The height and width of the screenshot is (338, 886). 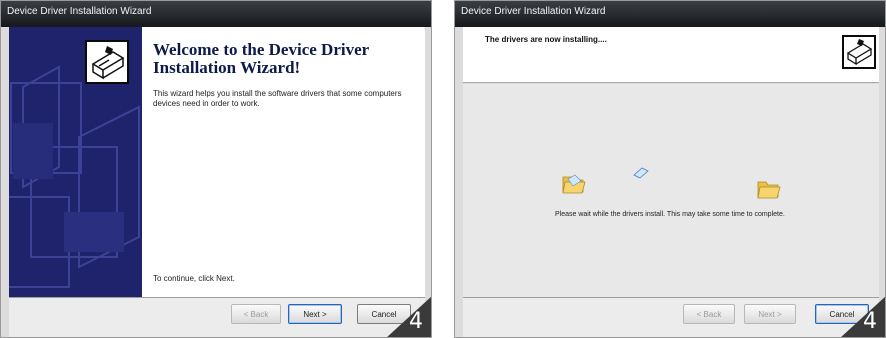 What do you see at coordinates (75, 162) in the screenshot?
I see `wizard-sidebar` at bounding box center [75, 162].